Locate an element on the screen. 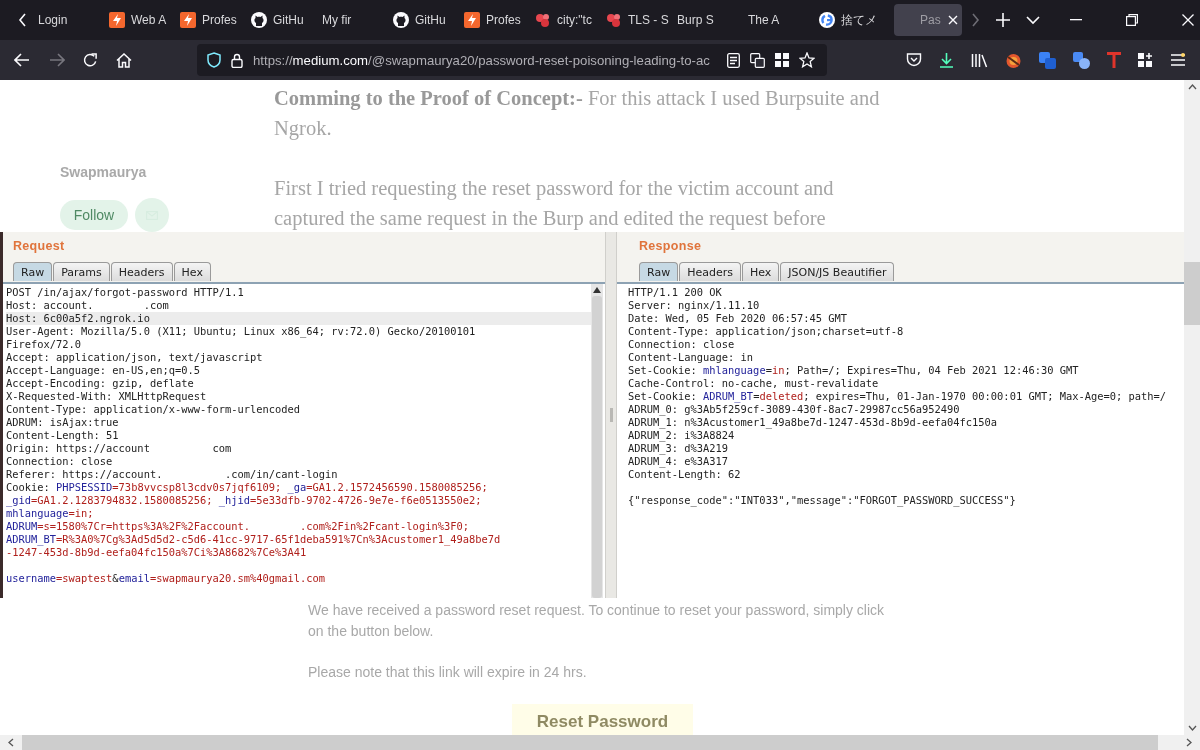  scroll-right-icon is located at coordinates (1189, 742).